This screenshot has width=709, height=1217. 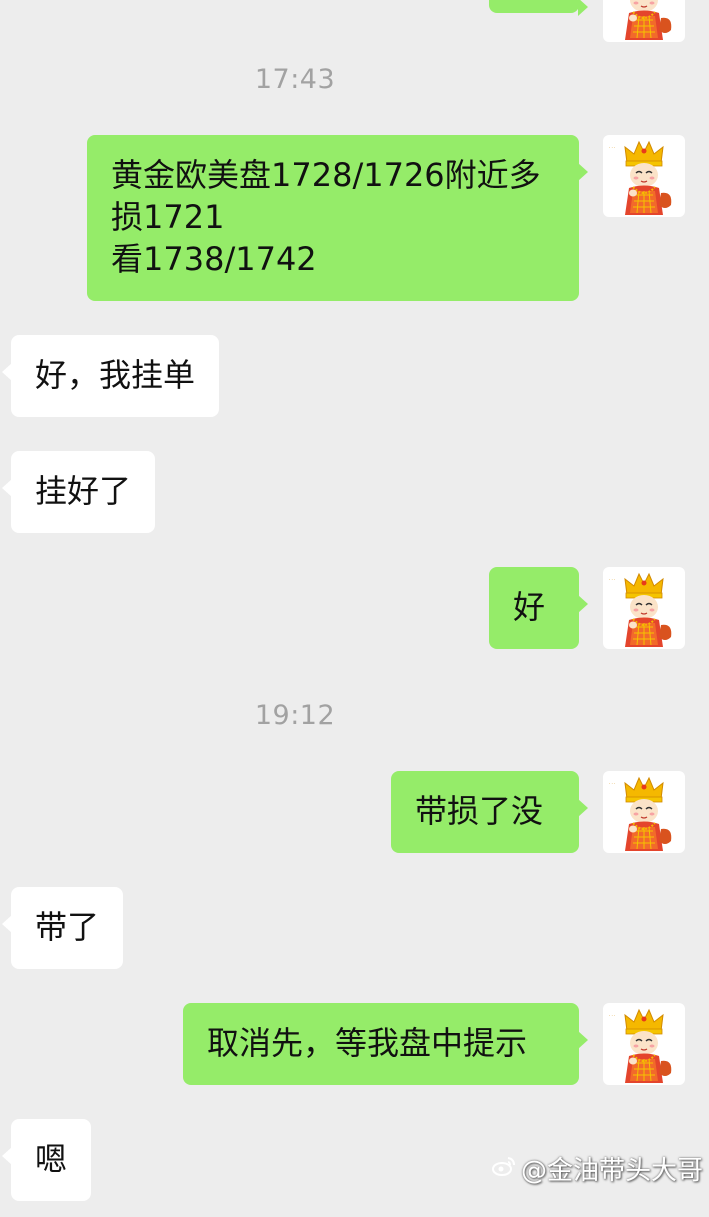 I want to click on message-text: 挂好了, so click(x=83, y=491).